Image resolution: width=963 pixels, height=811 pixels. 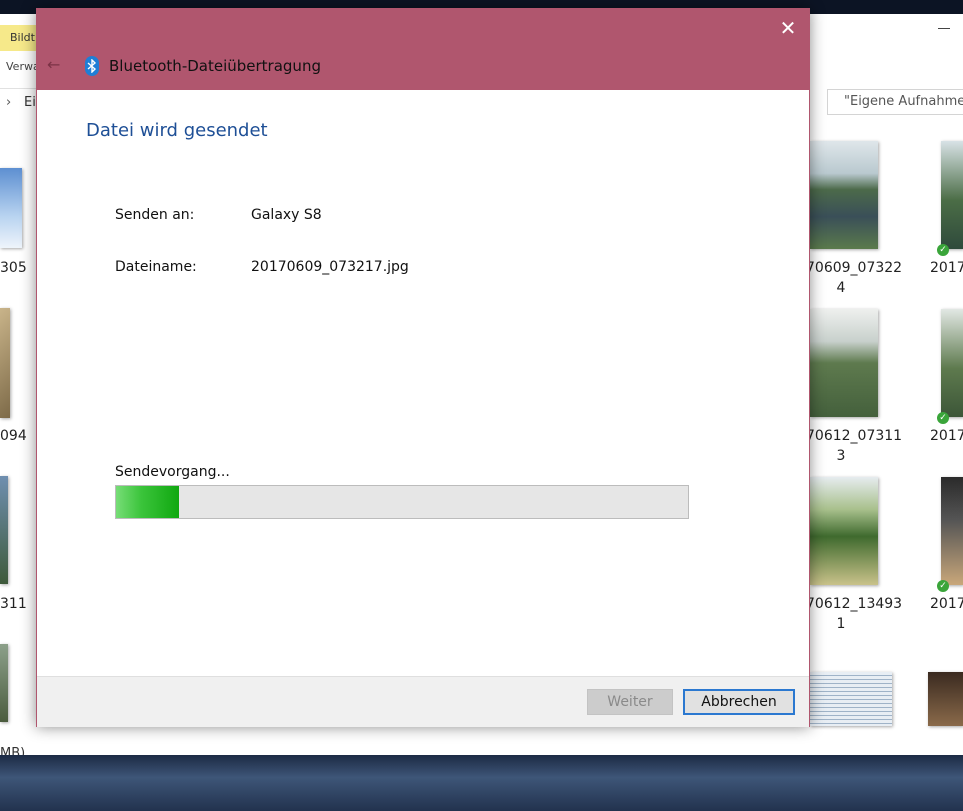 What do you see at coordinates (330, 267) in the screenshot?
I see `filename-value: 20170609_073217.jpg` at bounding box center [330, 267].